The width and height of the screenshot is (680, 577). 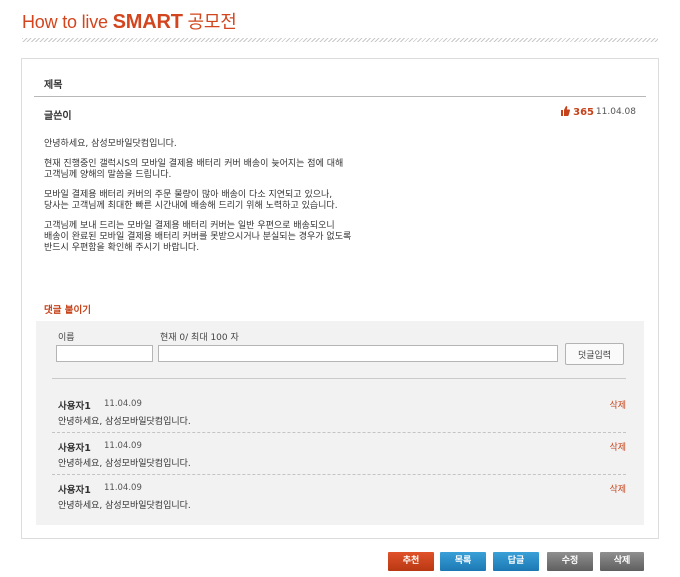 What do you see at coordinates (339, 378) in the screenshot?
I see `comment-form-divider` at bounding box center [339, 378].